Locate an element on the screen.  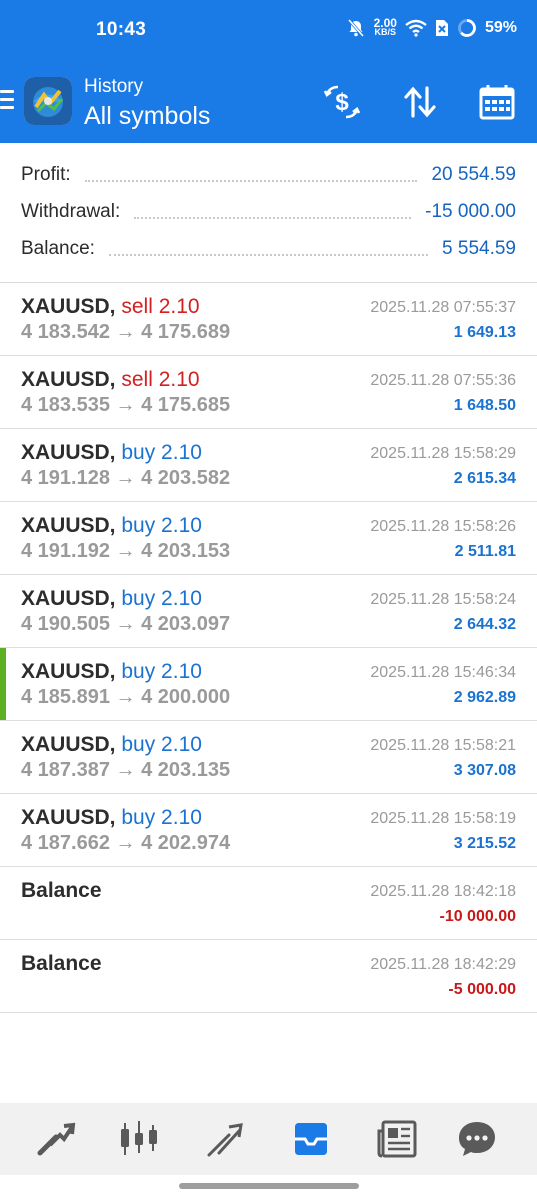
menu-icon is located at coordinates (7, 102).